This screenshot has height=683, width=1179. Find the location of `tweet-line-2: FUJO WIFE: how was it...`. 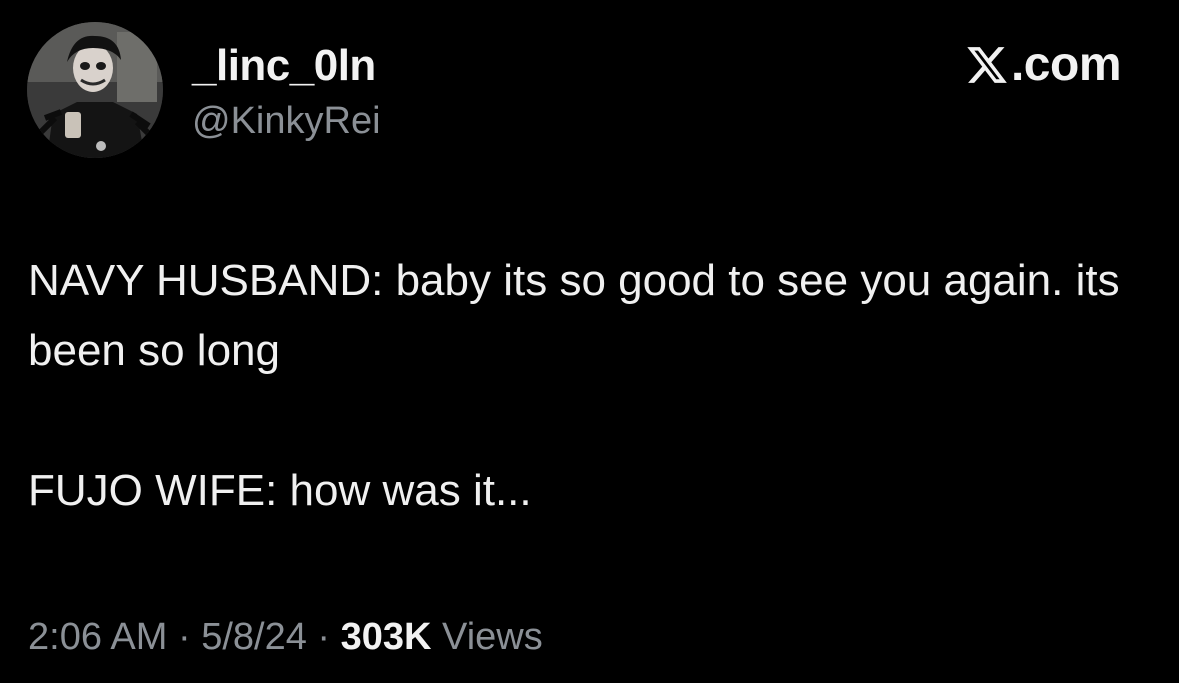

tweet-line-2: FUJO WIFE: how was it... is located at coordinates (280, 490).